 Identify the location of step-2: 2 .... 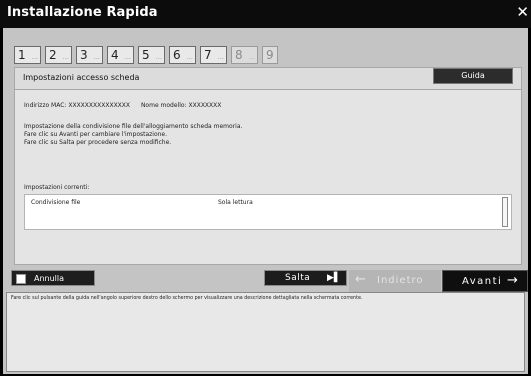
(58, 55).